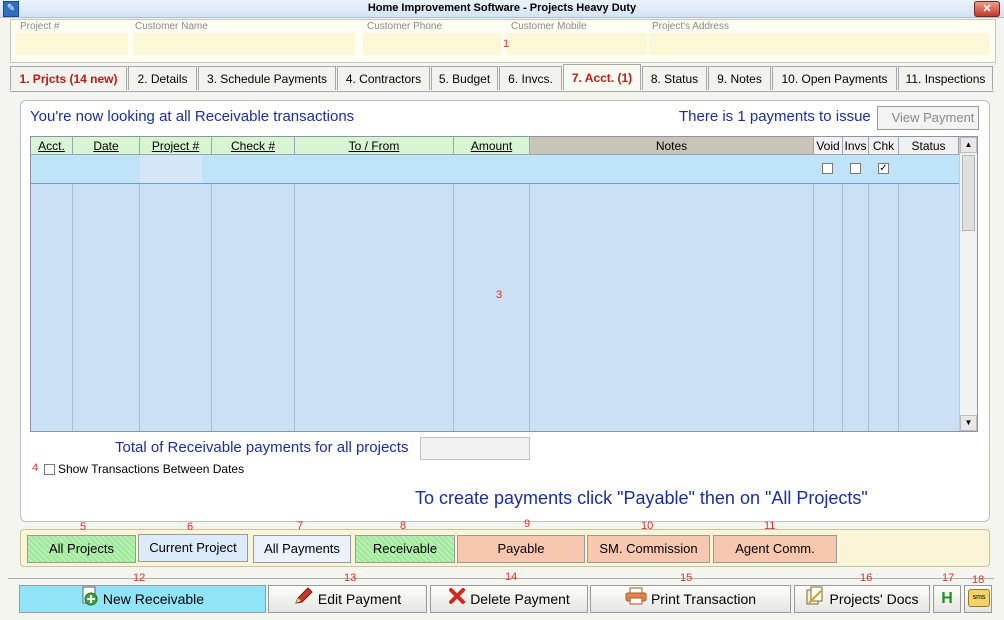 The height and width of the screenshot is (620, 1004). Describe the element at coordinates (506, 44) in the screenshot. I see `marker-1: 1` at that location.